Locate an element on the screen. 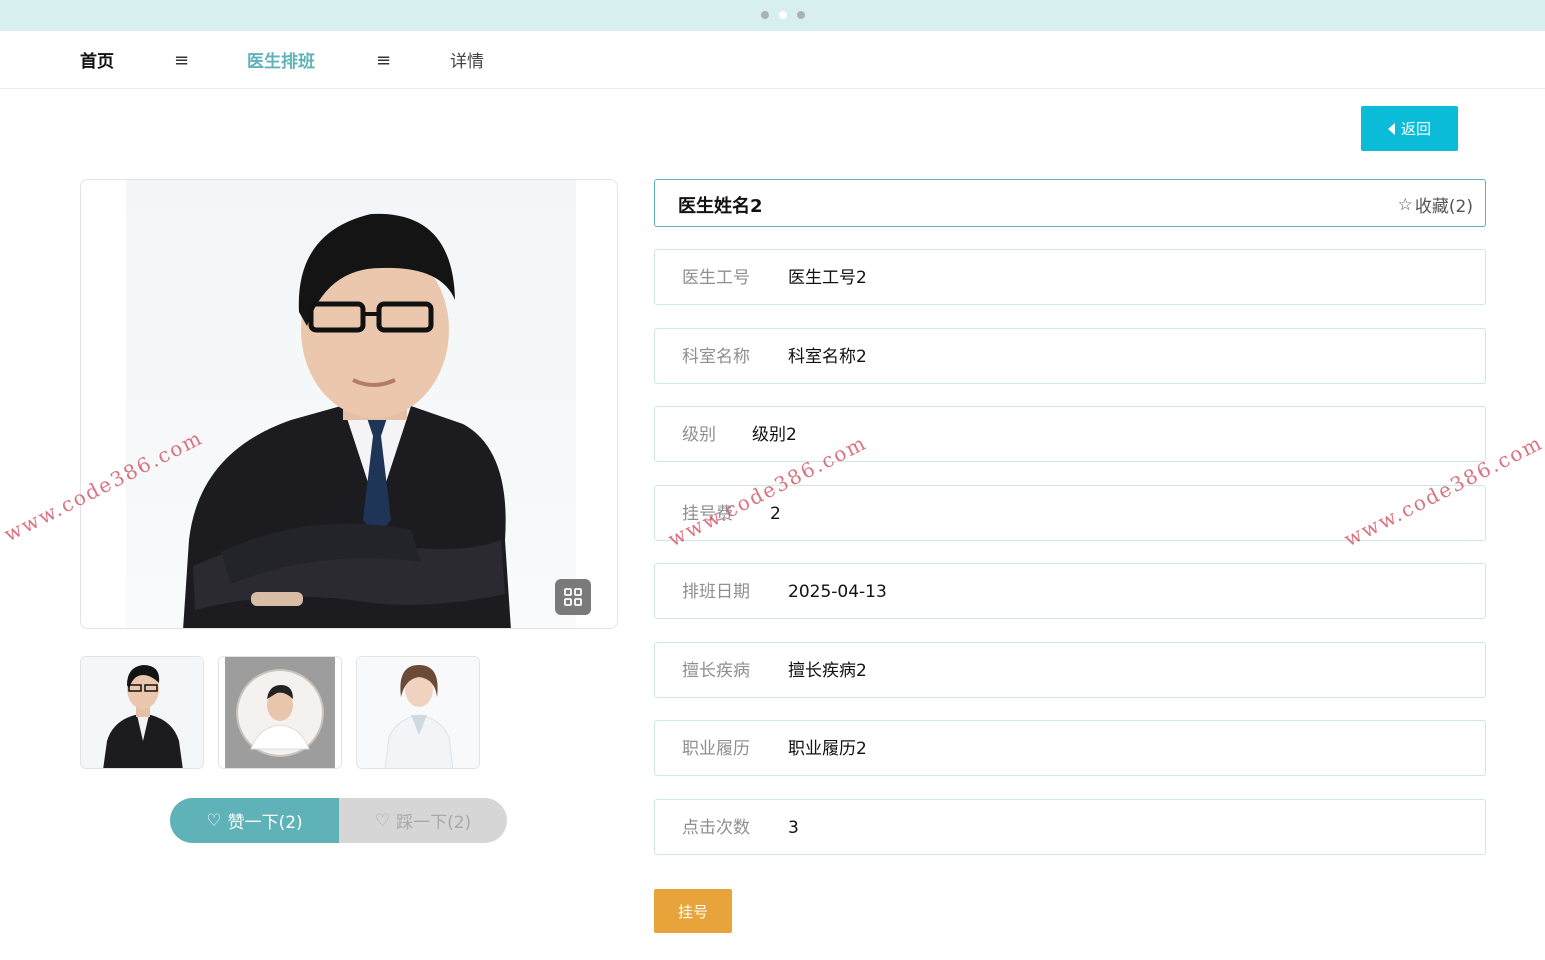  field-label: 医生工号 is located at coordinates (716, 278).